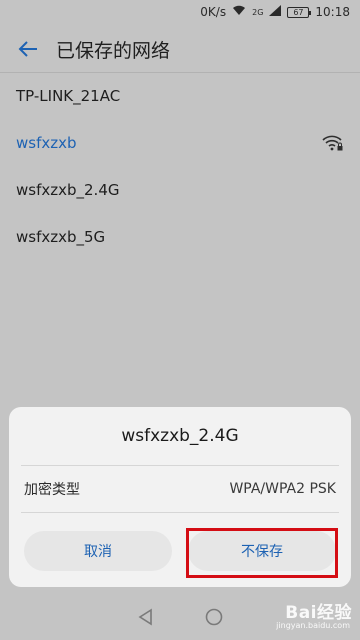 Image resolution: width=360 pixels, height=640 pixels. I want to click on battery-icon: 67, so click(299, 12).